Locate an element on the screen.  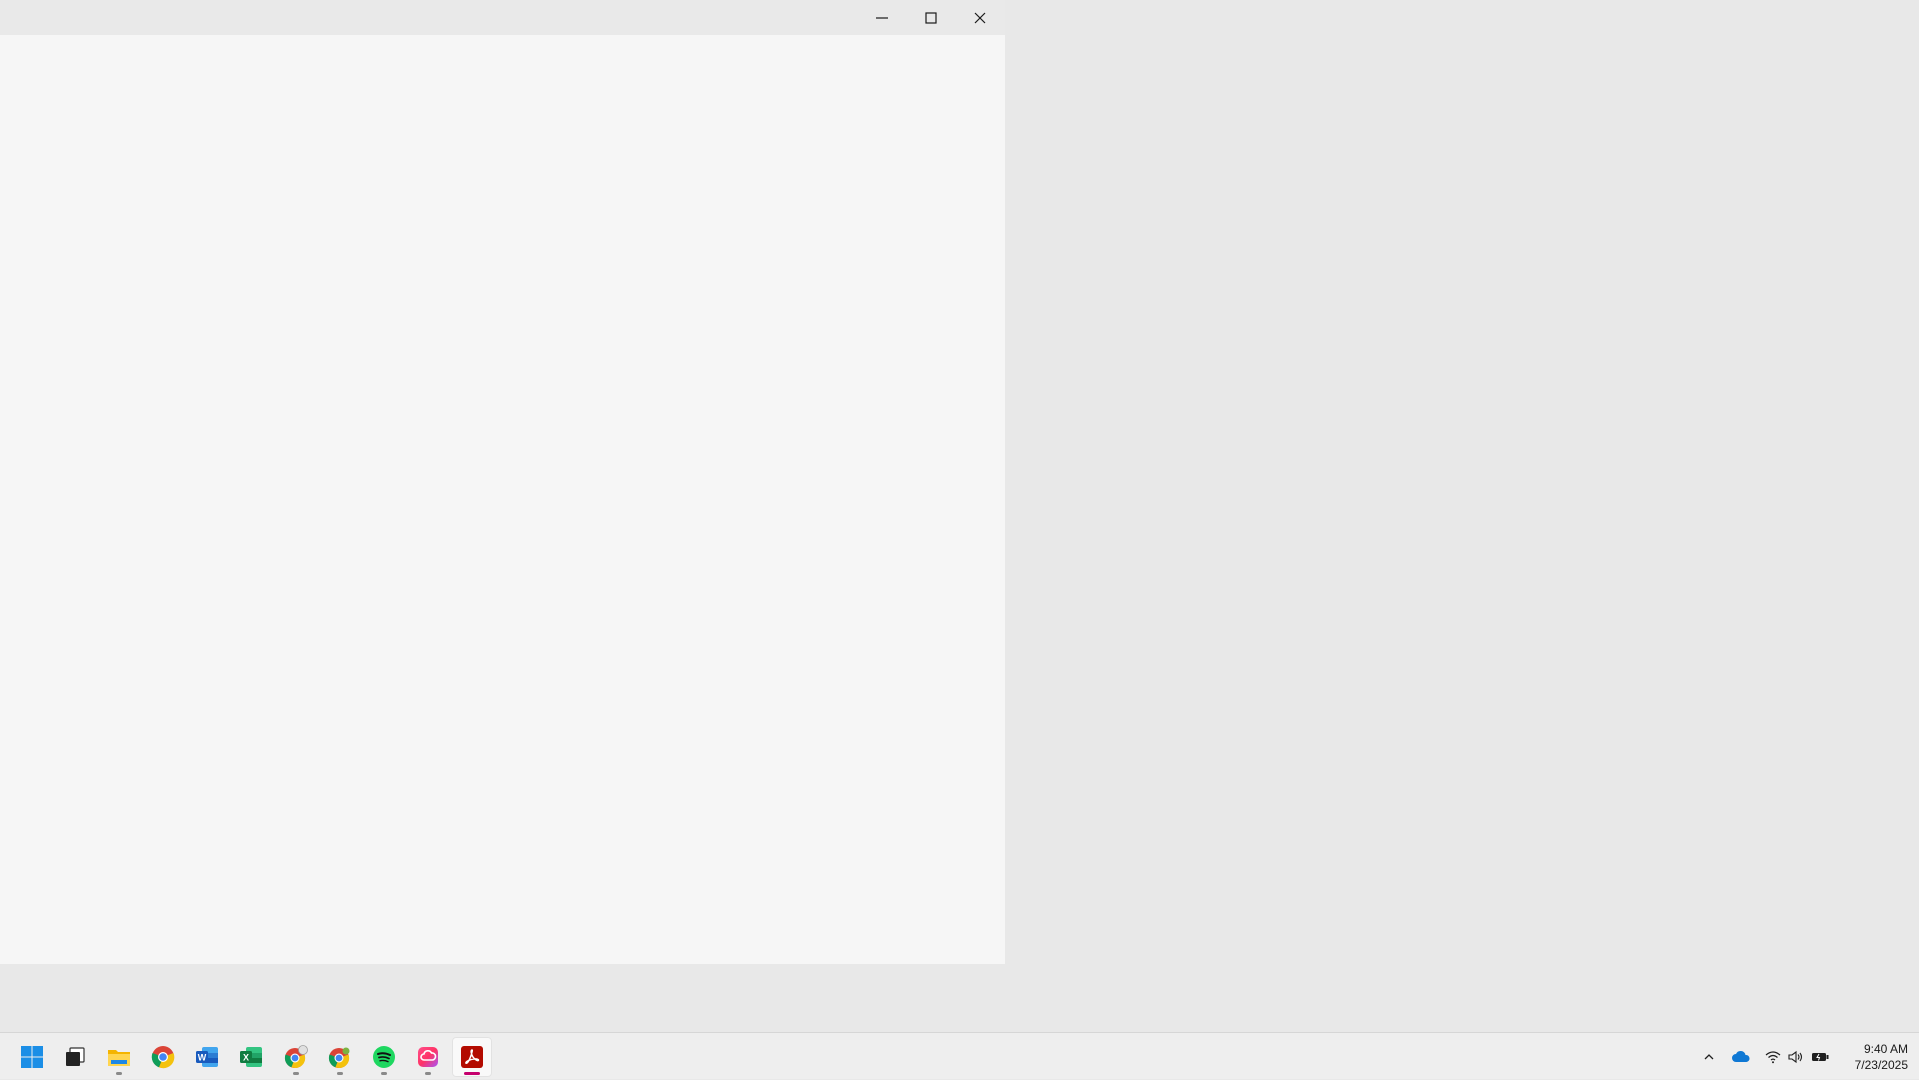
folder-icon is located at coordinates (119, 1058).